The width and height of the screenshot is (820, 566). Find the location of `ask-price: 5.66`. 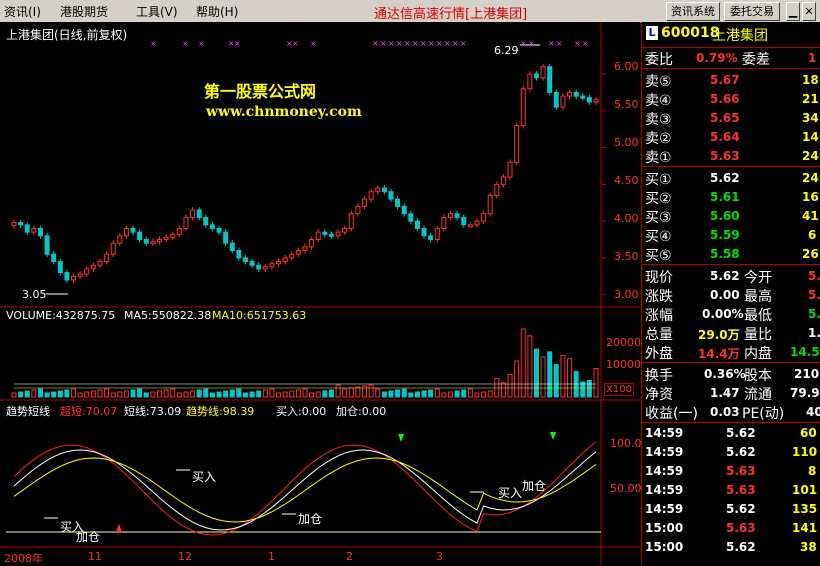

ask-price: 5.66 is located at coordinates (725, 99).